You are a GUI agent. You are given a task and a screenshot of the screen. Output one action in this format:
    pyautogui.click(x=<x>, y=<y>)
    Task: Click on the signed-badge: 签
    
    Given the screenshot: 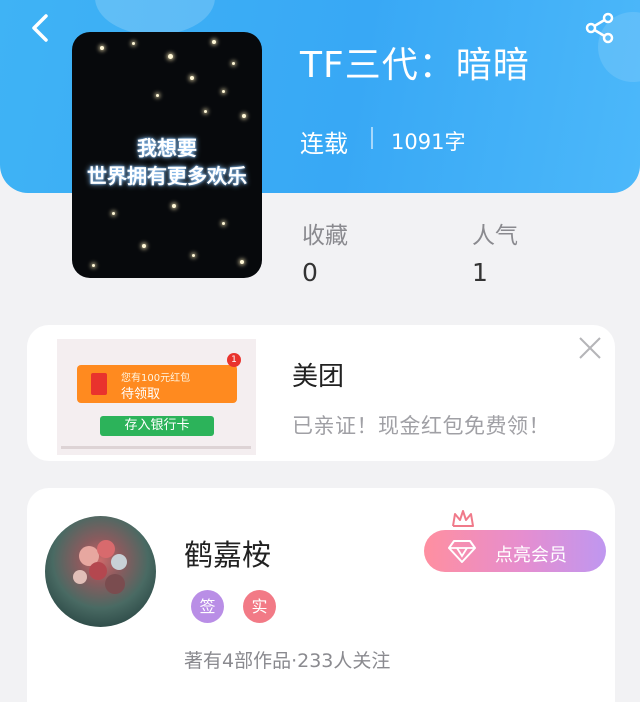 What is the action you would take?
    pyautogui.click(x=207, y=606)
    